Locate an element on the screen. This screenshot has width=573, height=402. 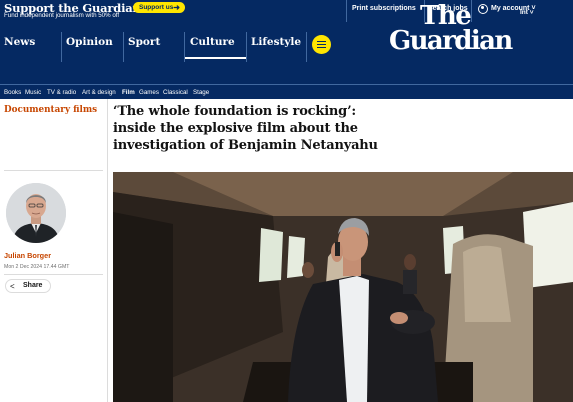
publish-date: Mon 2 Dec 2024 17.44 GMT is located at coordinates (36, 267).